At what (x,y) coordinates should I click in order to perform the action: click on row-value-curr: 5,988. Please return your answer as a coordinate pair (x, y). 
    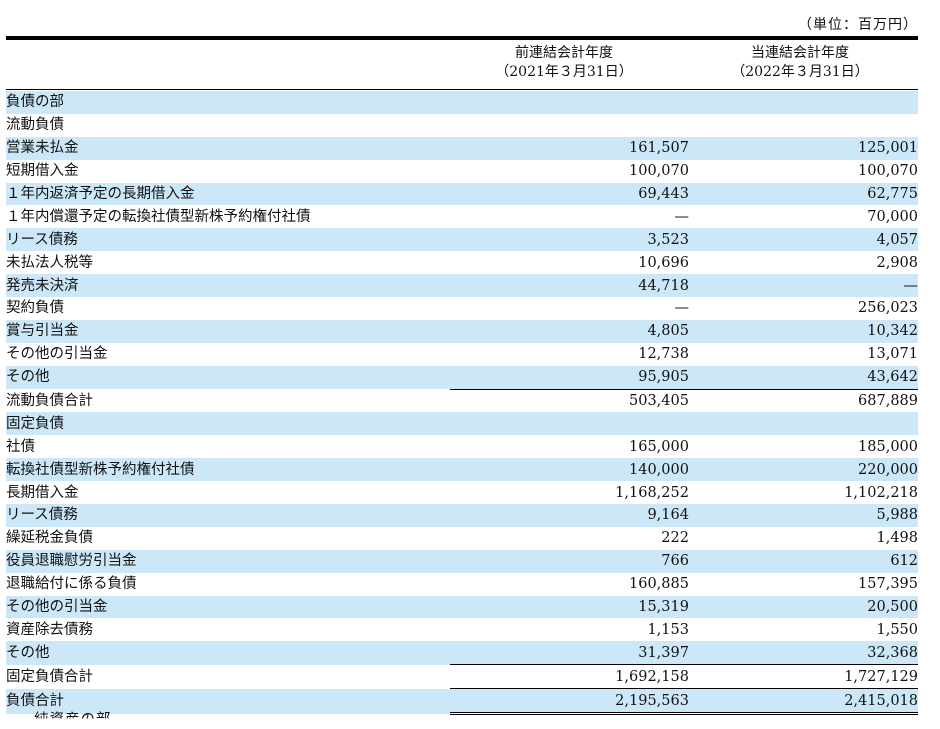
    Looking at the image, I should click on (803, 515).